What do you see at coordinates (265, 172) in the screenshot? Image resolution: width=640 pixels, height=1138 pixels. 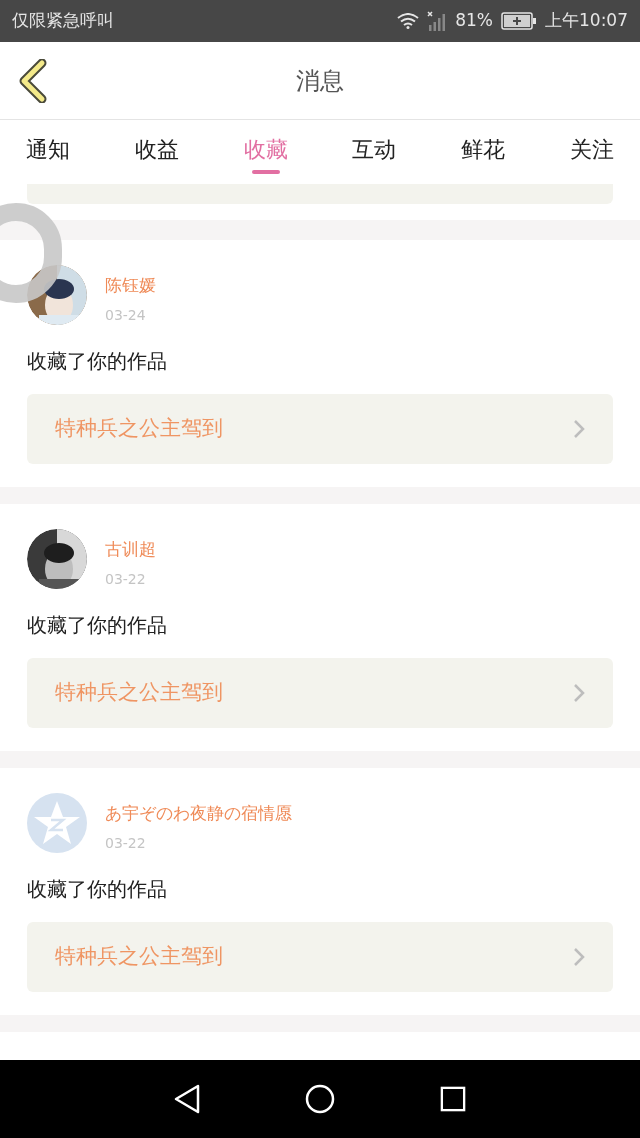 I see `tab-indicator` at bounding box center [265, 172].